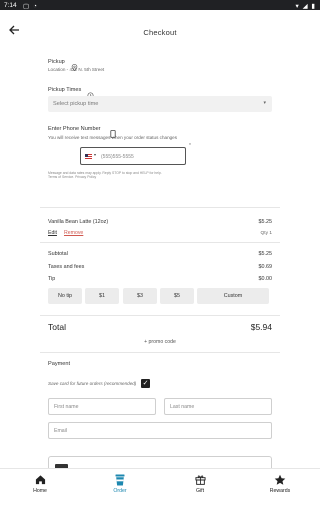  I want to click on phone-input: ▾ (555)555-5555, so click(133, 156).